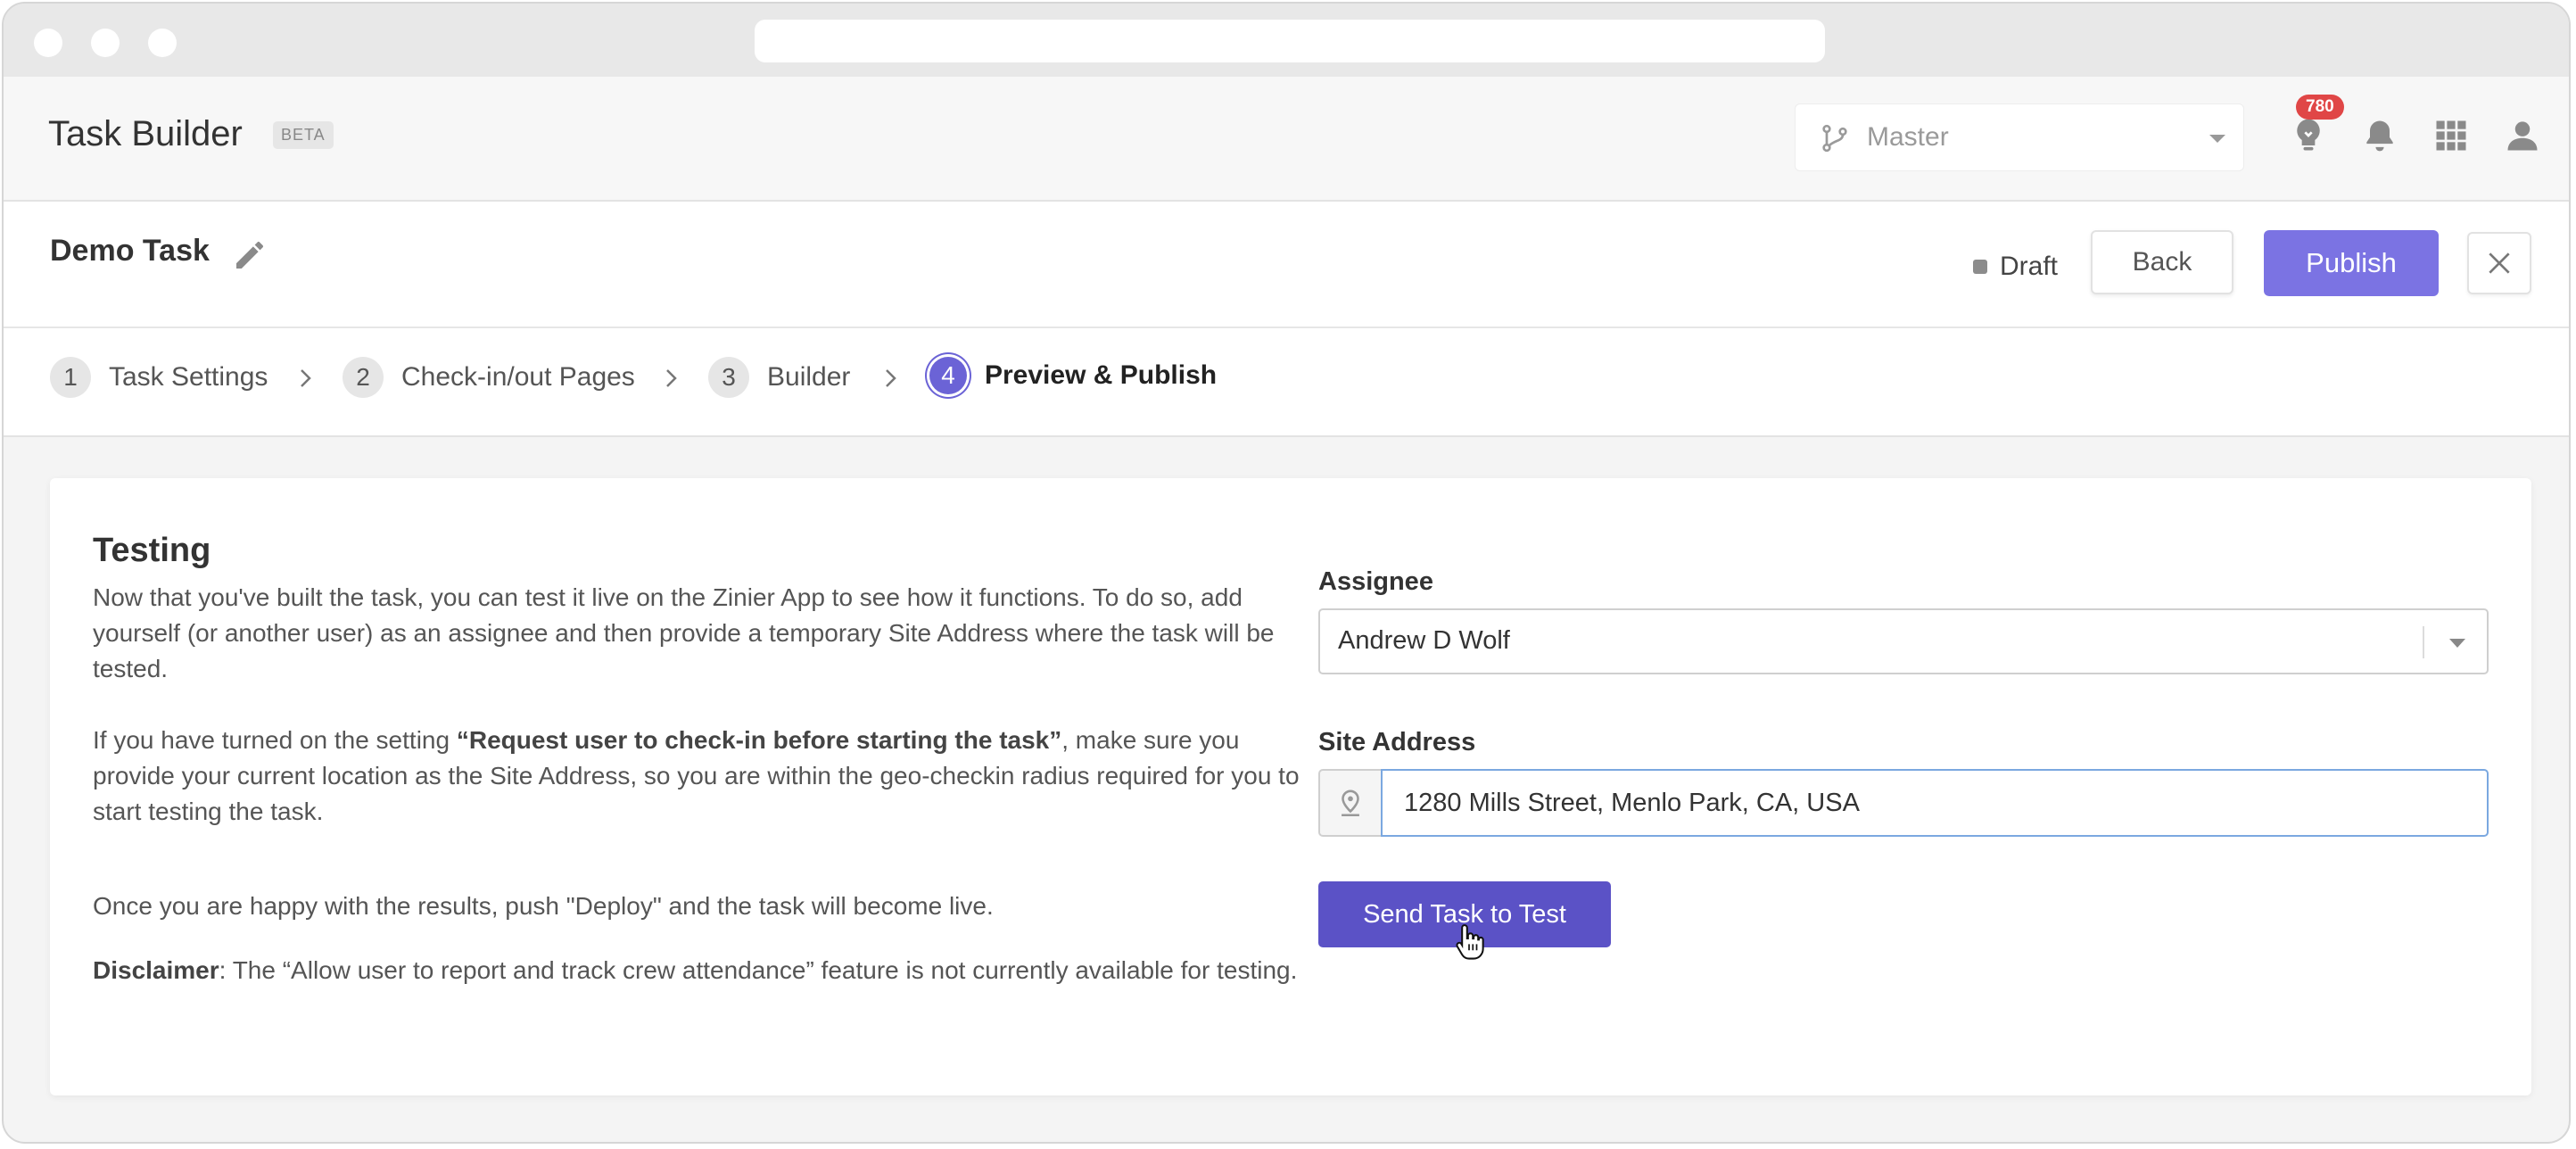 Image resolution: width=2576 pixels, height=1149 pixels. Describe the element at coordinates (2380, 135) in the screenshot. I see `bell-icon` at that location.